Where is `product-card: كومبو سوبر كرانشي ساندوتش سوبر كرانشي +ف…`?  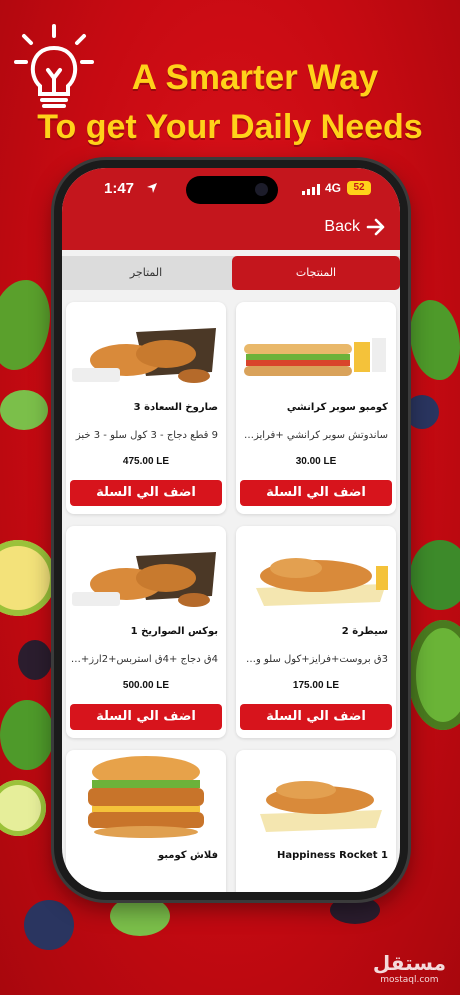 product-card: كومبو سوبر كرانشي ساندوتش سوبر كرانشي +ف… is located at coordinates (316, 408).